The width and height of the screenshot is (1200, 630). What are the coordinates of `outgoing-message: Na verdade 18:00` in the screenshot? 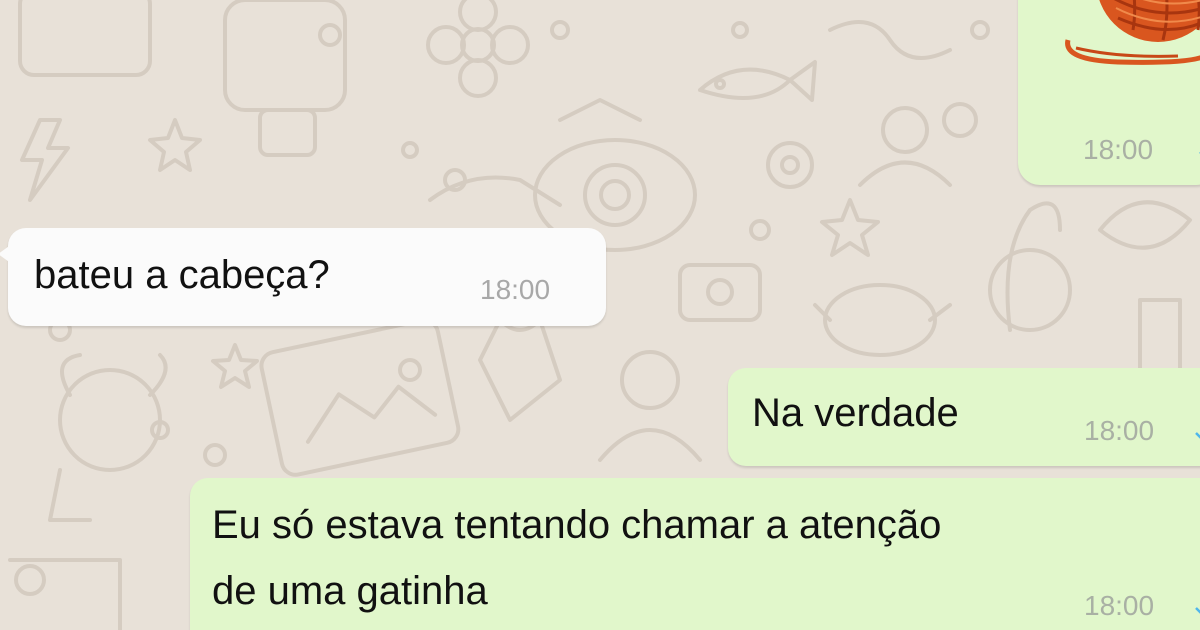 It's located at (964, 417).